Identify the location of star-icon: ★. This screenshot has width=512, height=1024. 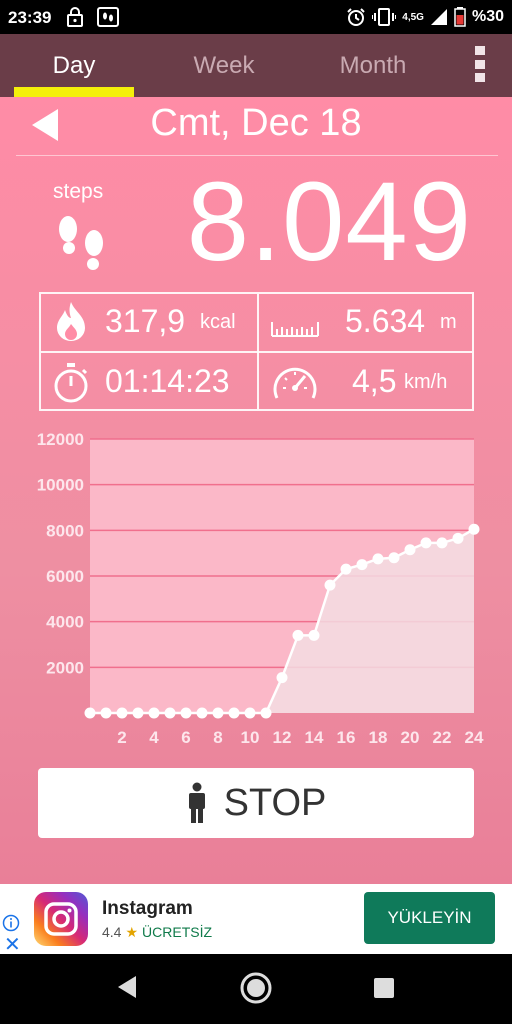
(132, 932).